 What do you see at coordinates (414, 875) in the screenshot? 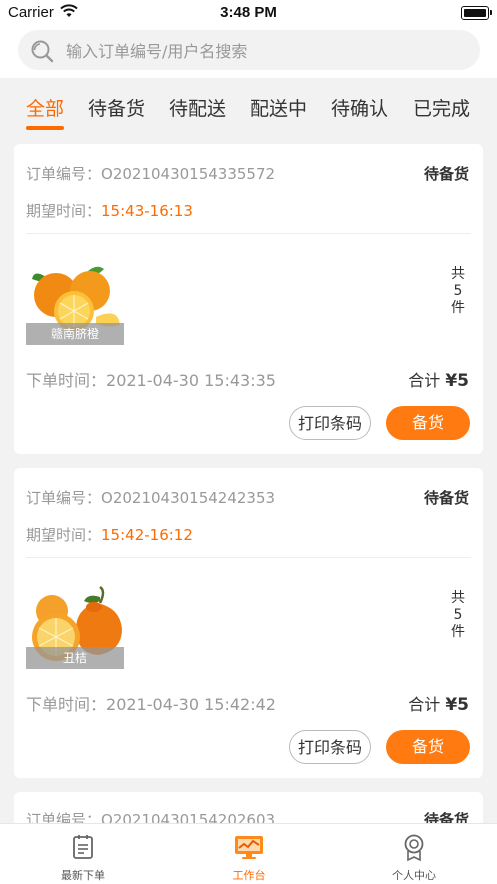
I see `tab-label: 个人中心` at bounding box center [414, 875].